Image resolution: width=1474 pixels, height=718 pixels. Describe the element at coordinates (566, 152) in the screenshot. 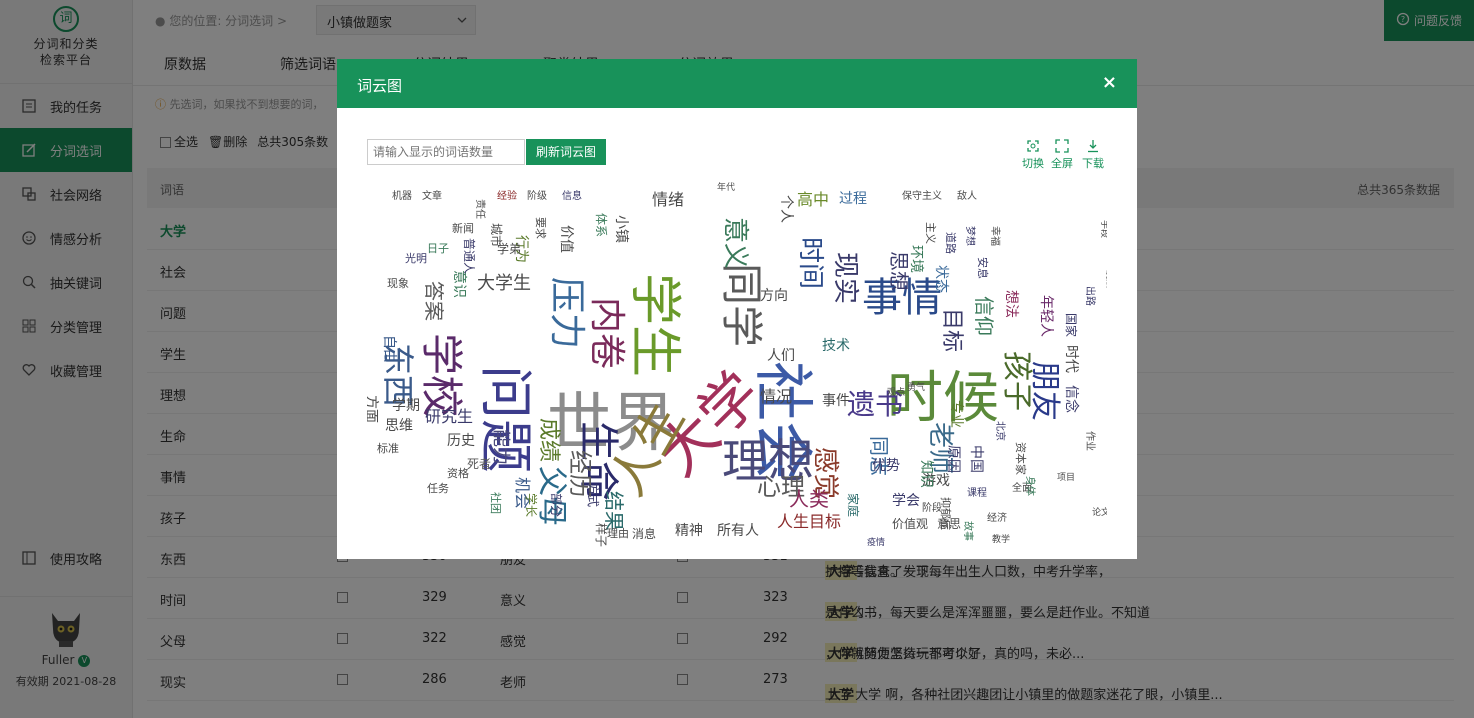

I see `refresh-wordcloud-button: 刷新词云图` at that location.